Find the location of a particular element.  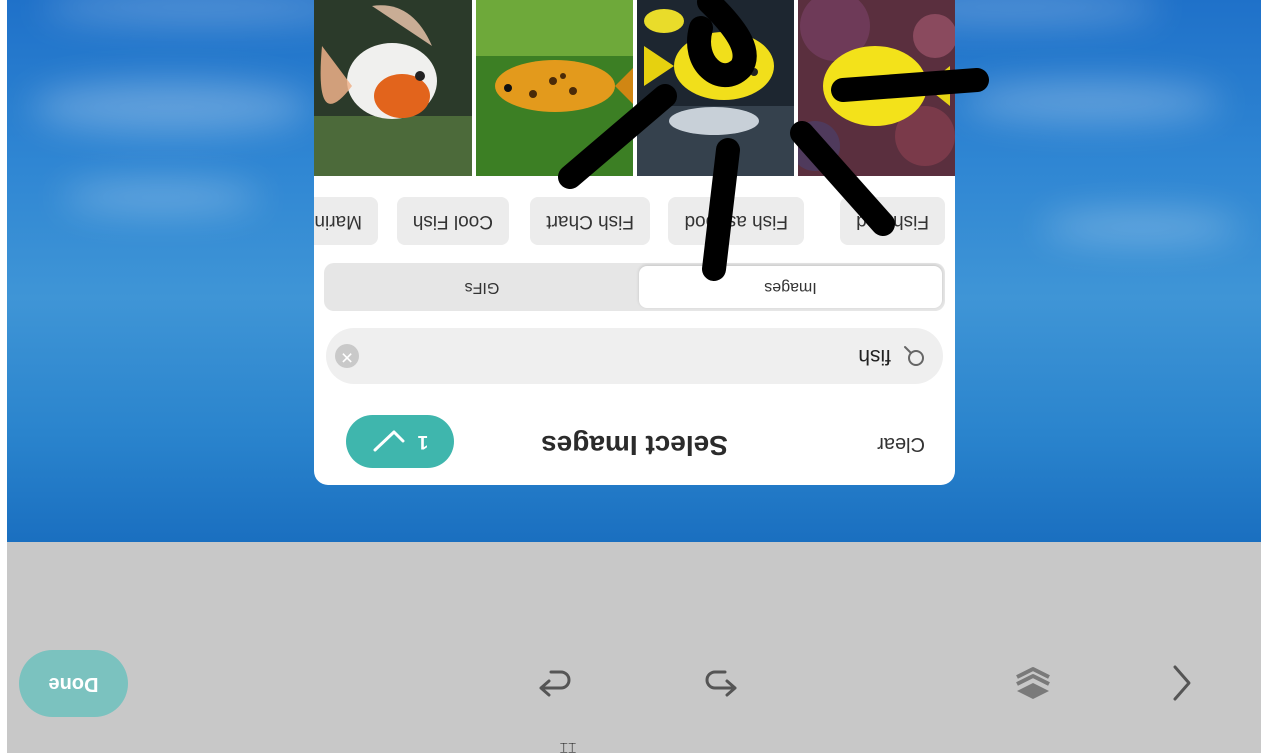

selected-count: 1 is located at coordinates (423, 442).